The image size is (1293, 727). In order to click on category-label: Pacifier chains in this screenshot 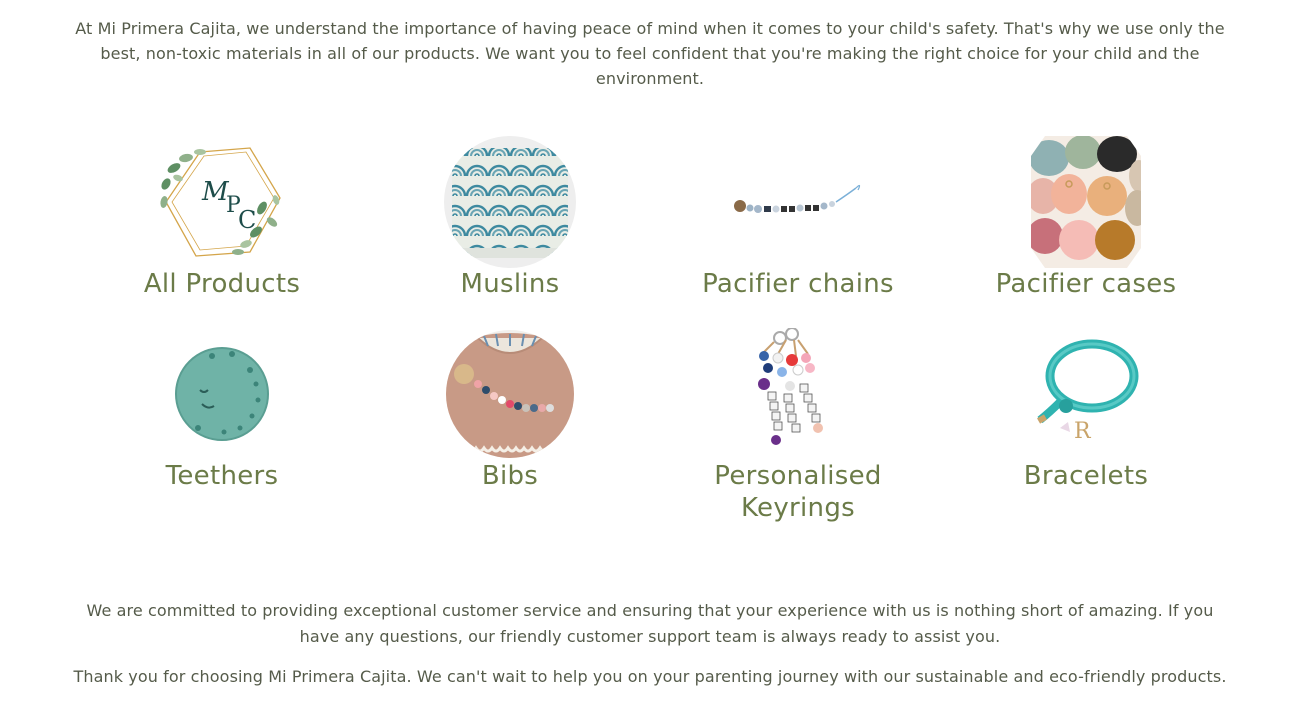, I will do `click(798, 284)`.